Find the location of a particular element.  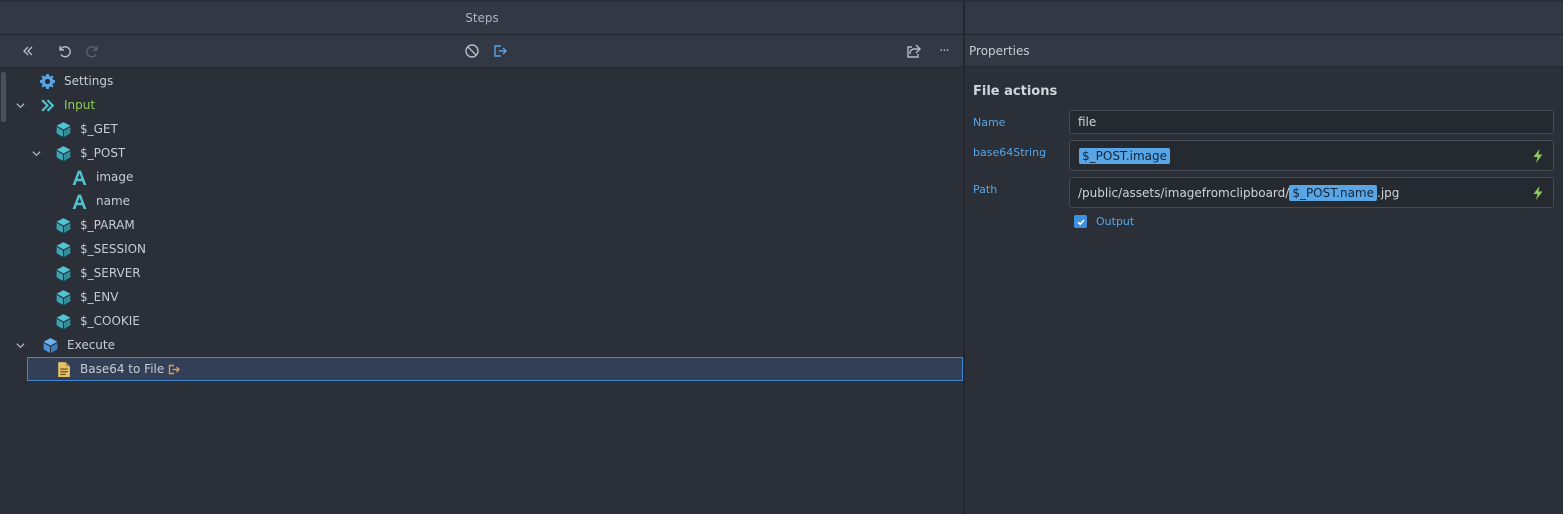

share-button is located at coordinates (914, 51).